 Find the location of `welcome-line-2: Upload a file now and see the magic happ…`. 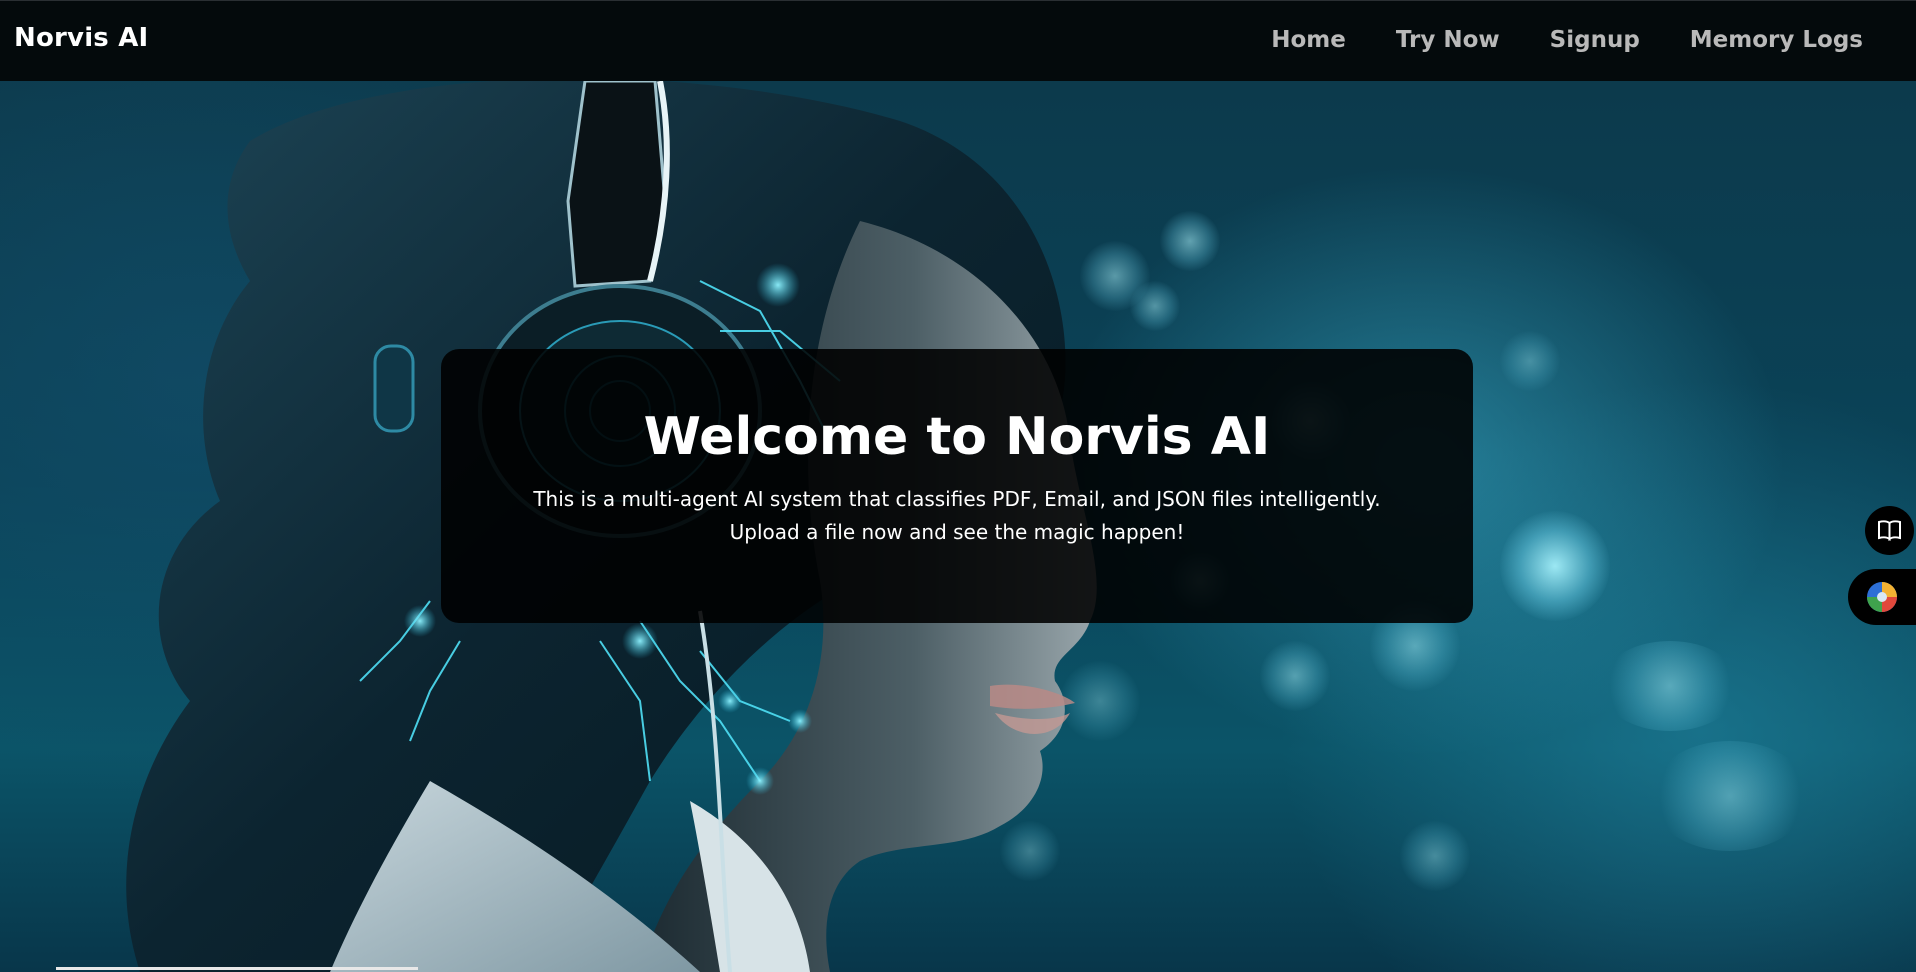

welcome-line-2: Upload a file now and see the magic happ… is located at coordinates (957, 532).